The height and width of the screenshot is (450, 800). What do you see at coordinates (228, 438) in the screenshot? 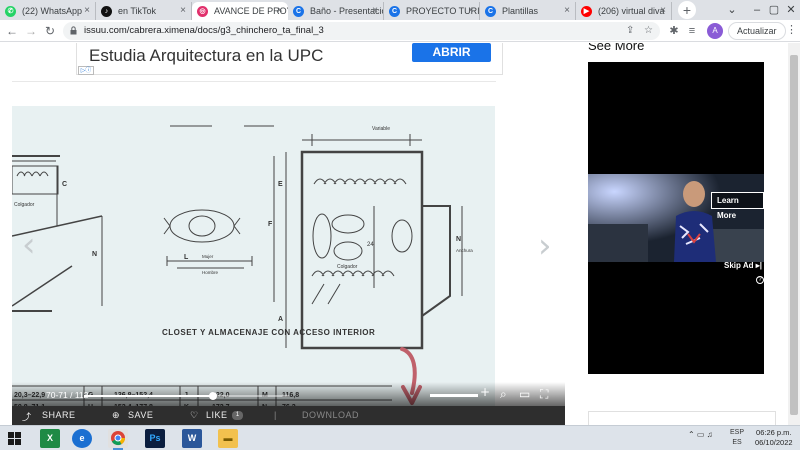
I see `file-explorer-taskbar-icon: ▬` at bounding box center [228, 438].